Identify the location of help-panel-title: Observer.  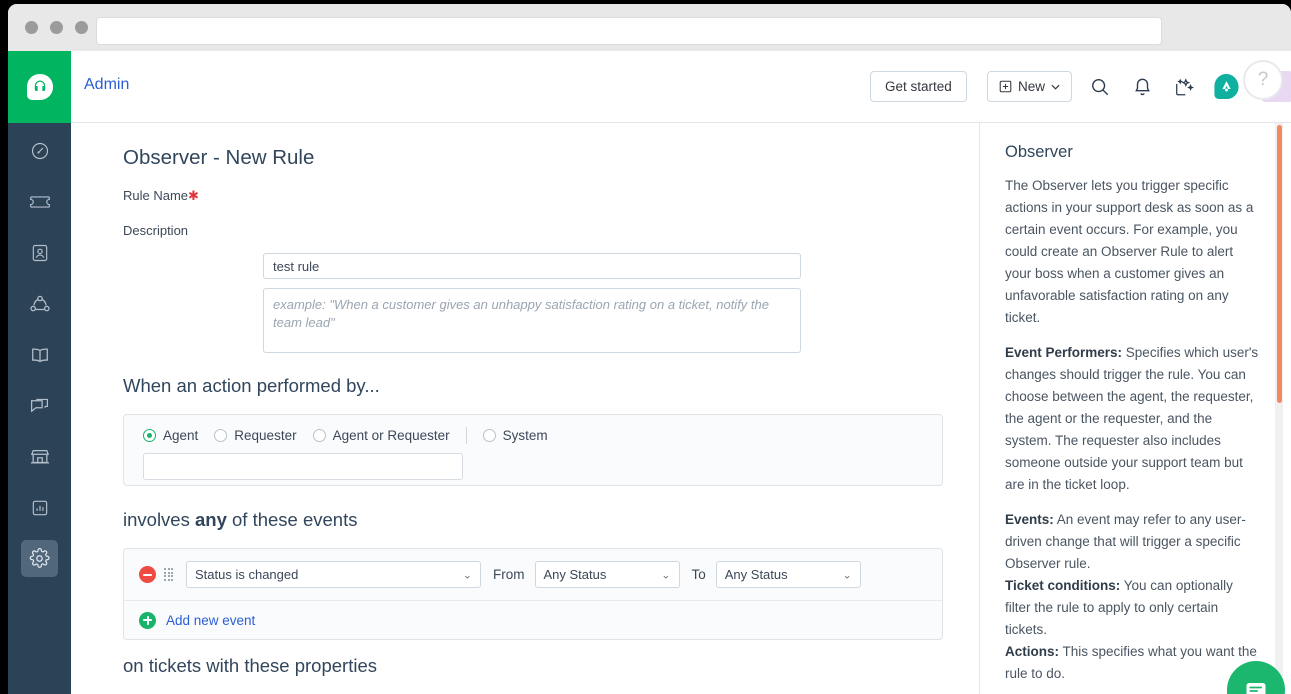
(1039, 152).